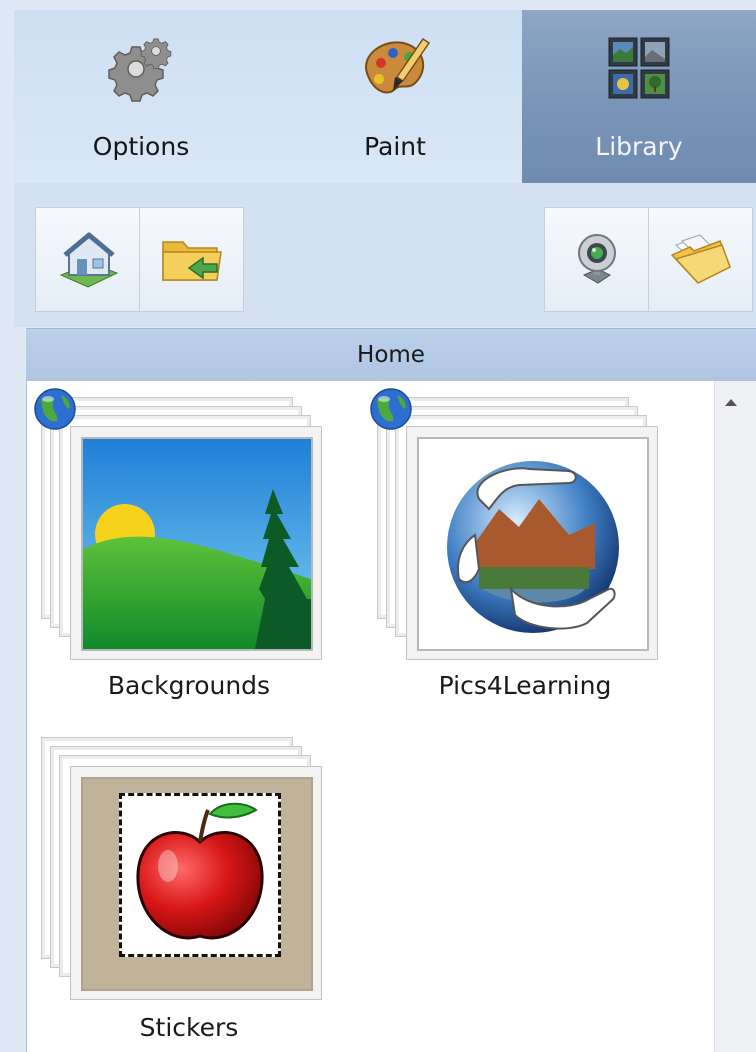 The height and width of the screenshot is (1052, 756). Describe the element at coordinates (731, 402) in the screenshot. I see `scroll-up-arrow-icon` at that location.